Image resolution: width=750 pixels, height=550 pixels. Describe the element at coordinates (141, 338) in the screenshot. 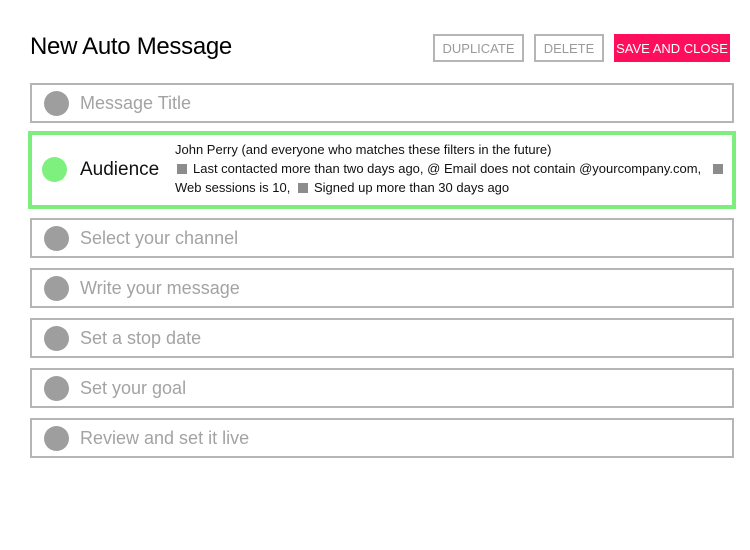

I see `step-label: Set a stop date` at that location.